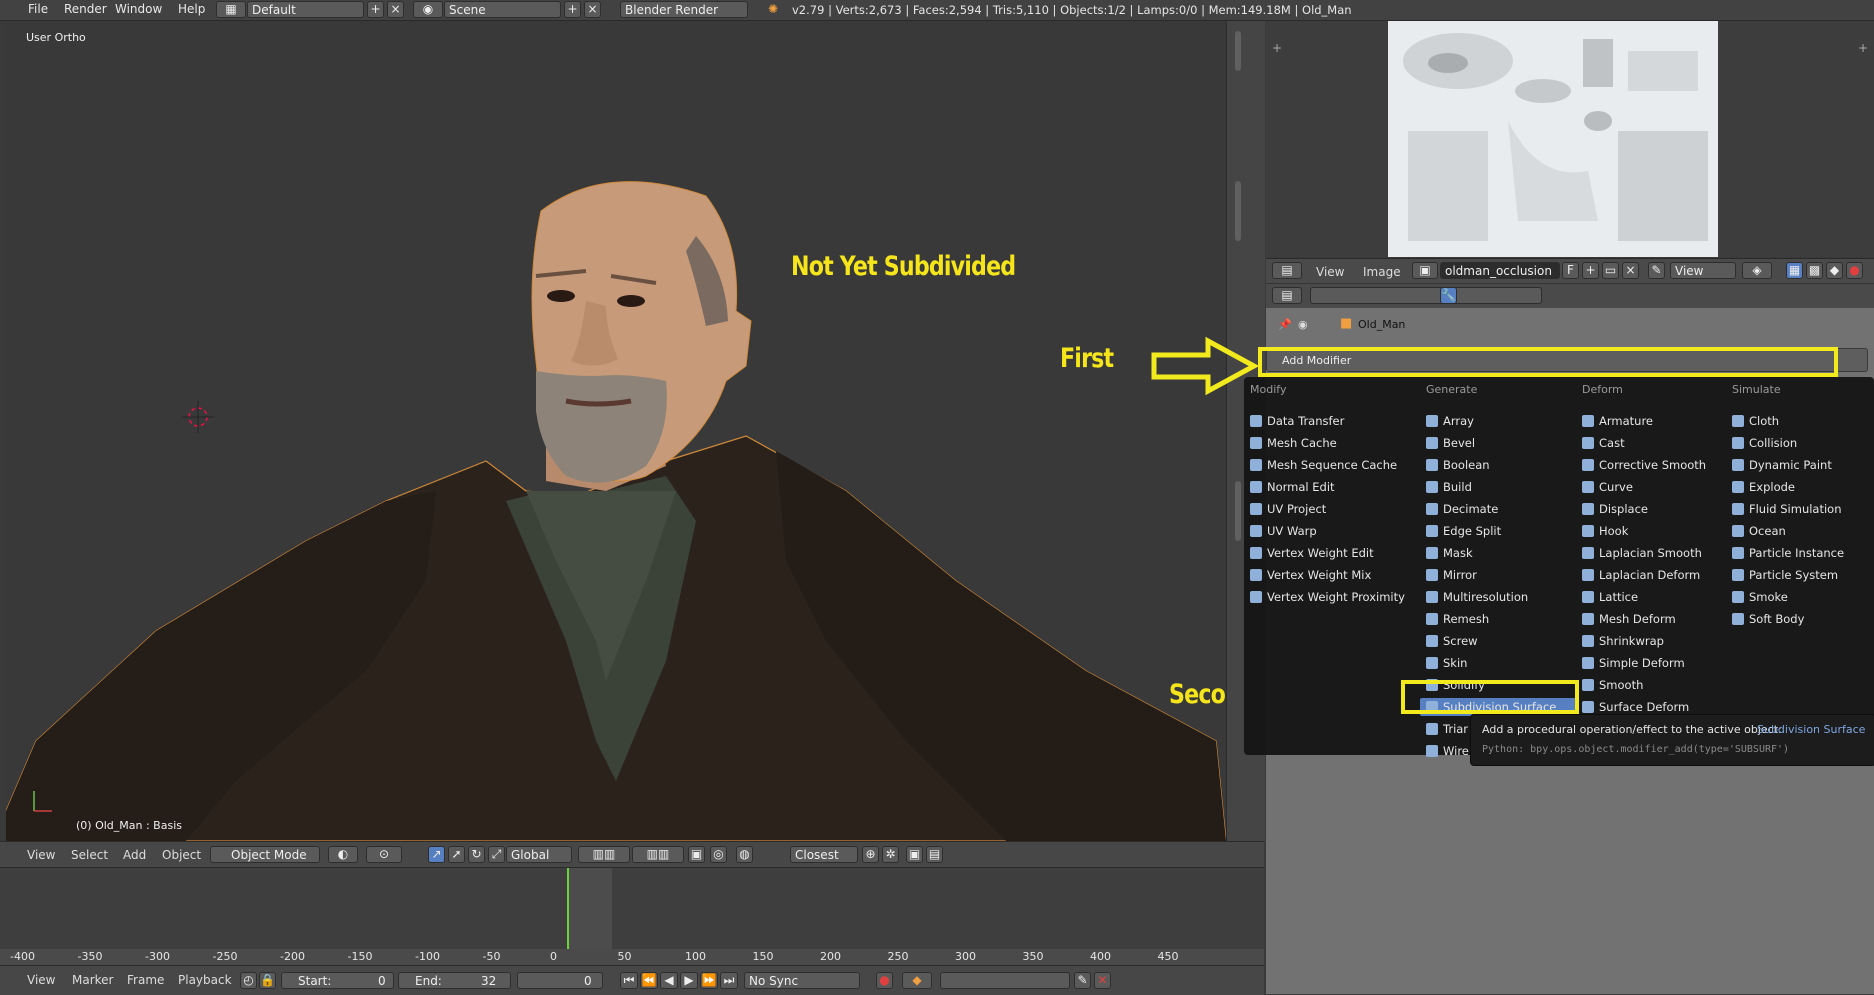  Describe the element at coordinates (729, 980) in the screenshot. I see `jump-end-icon: ⏭` at that location.